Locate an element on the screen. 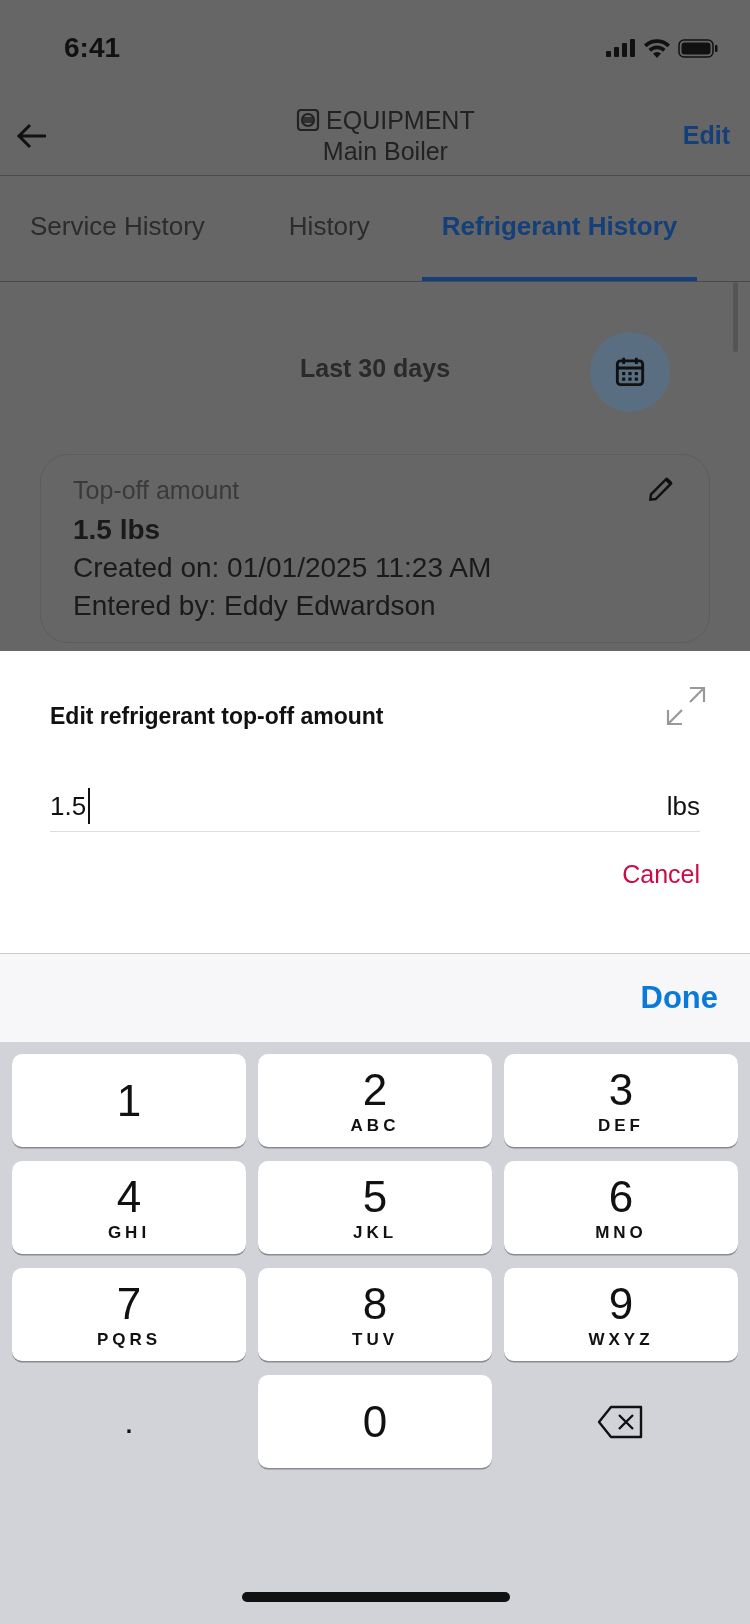  keypad-key: 9 WXYZ is located at coordinates (621, 1314).